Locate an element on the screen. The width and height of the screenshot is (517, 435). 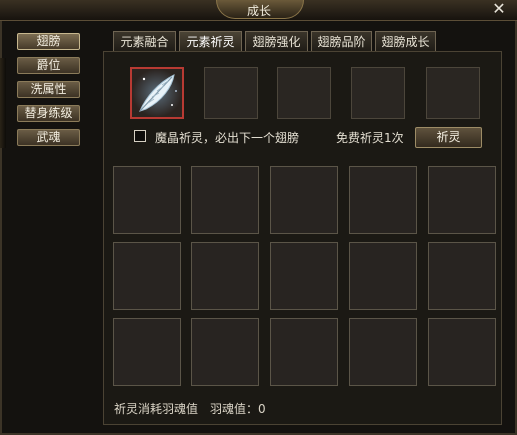
title-bar: 成长 ✕ is located at coordinates (258, 10).